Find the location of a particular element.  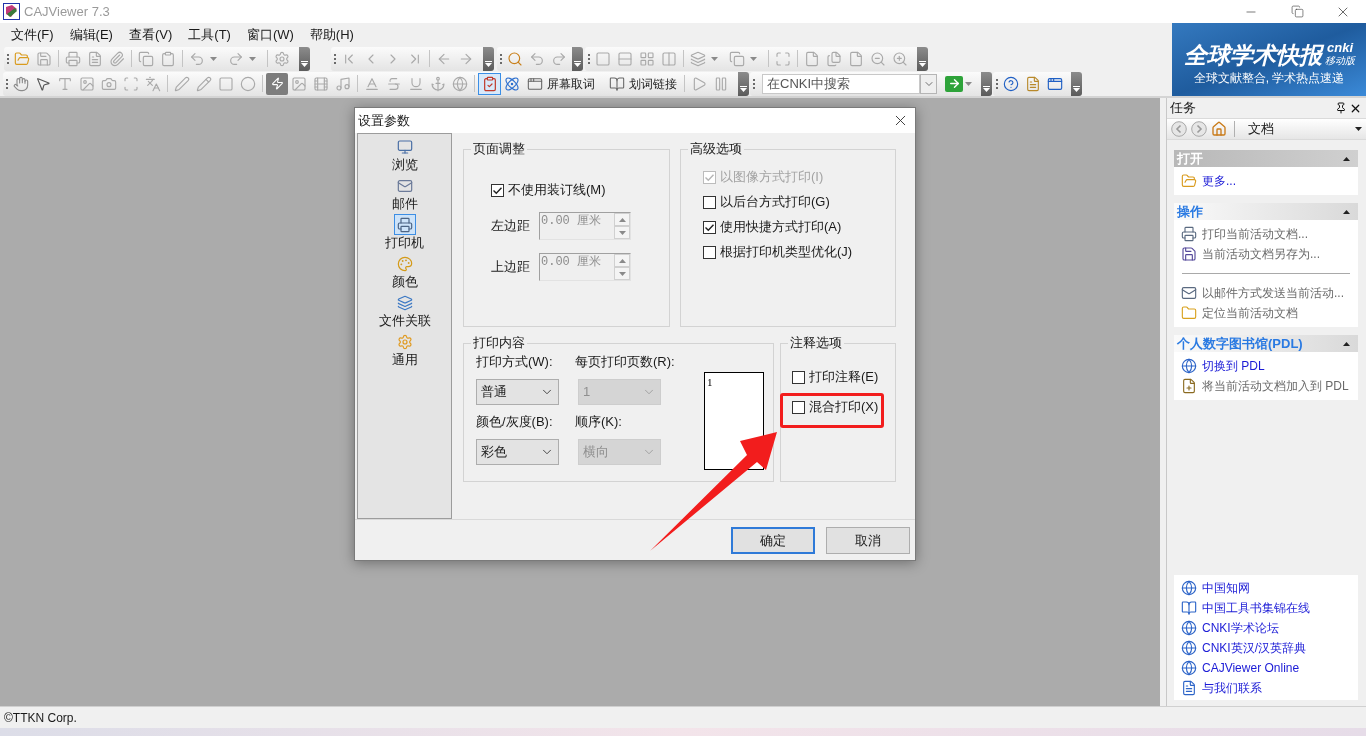

back-icon is located at coordinates (1179, 129).